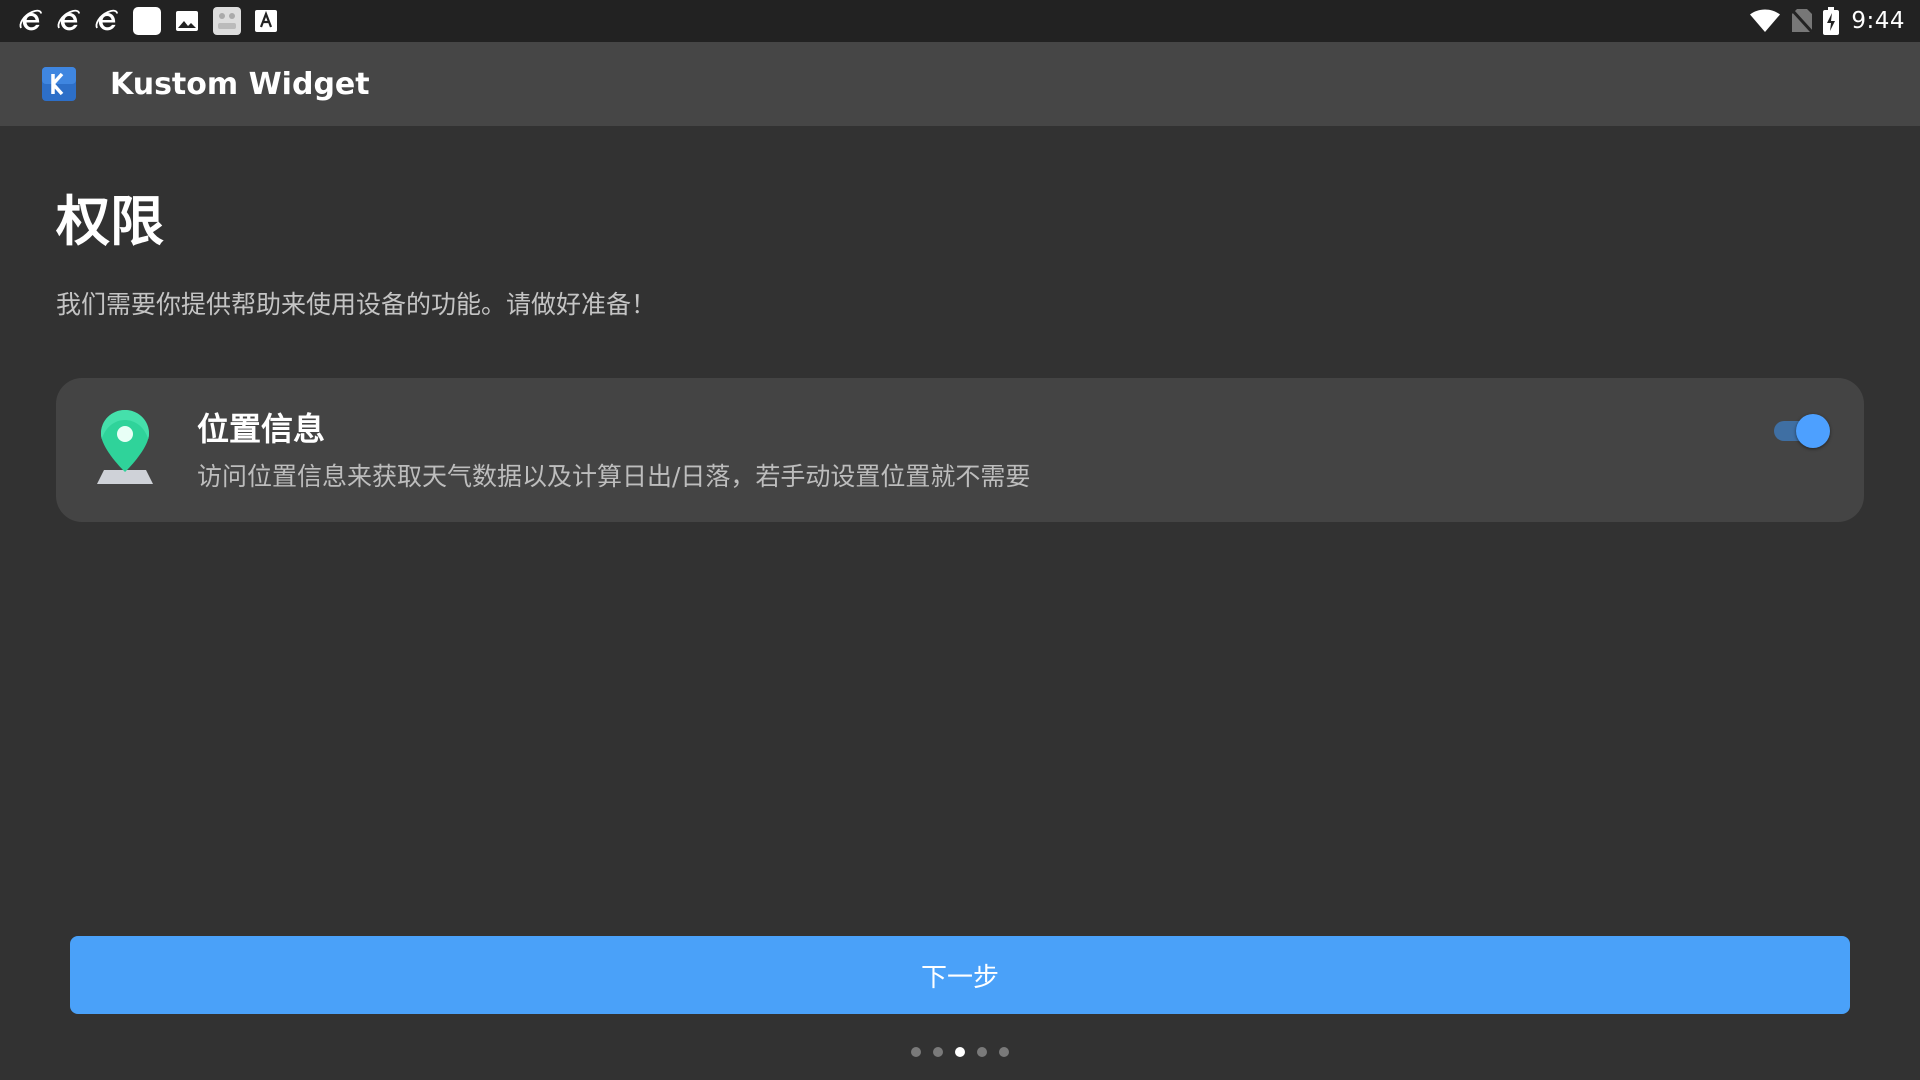 The image size is (1920, 1080). What do you see at coordinates (261, 429) in the screenshot?
I see `permission-title: 位置信息` at bounding box center [261, 429].